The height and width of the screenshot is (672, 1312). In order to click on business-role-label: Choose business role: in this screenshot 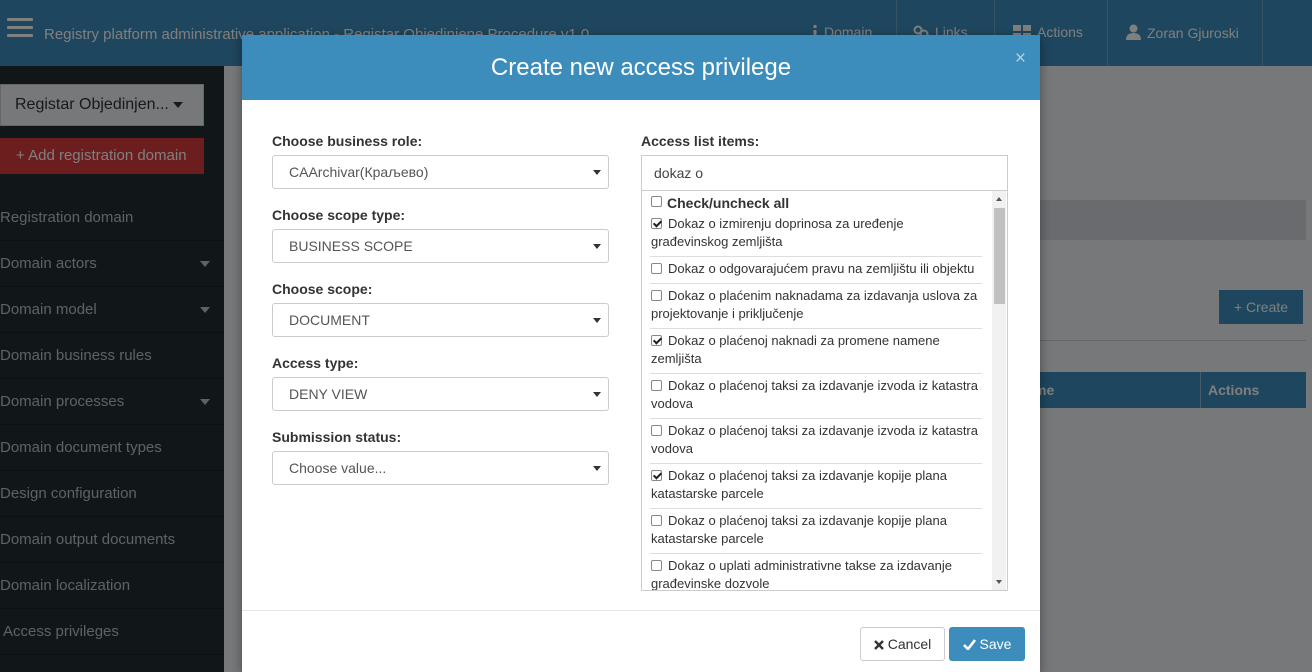, I will do `click(347, 141)`.